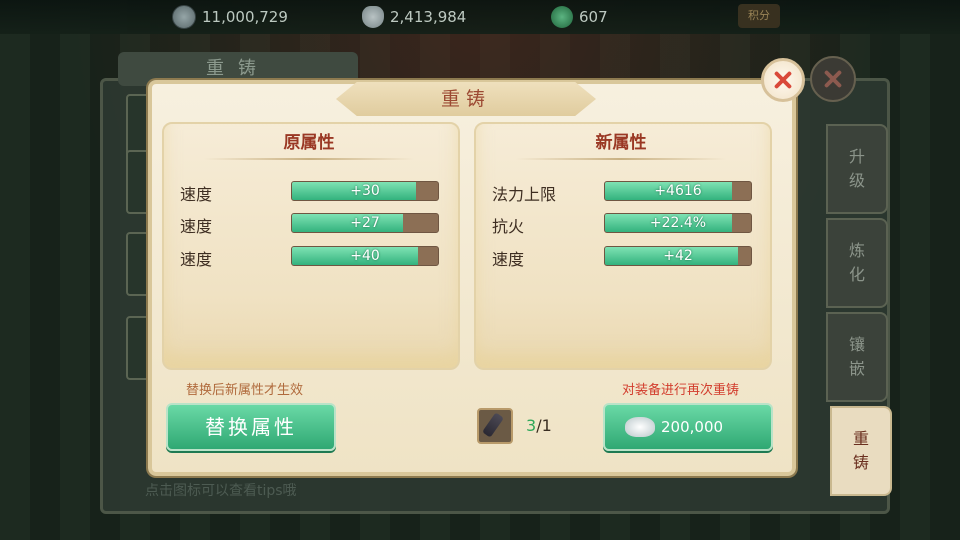 This screenshot has height=540, width=960. Describe the element at coordinates (681, 390) in the screenshot. I see `recast-note: 对装备进行再次重铸` at that location.